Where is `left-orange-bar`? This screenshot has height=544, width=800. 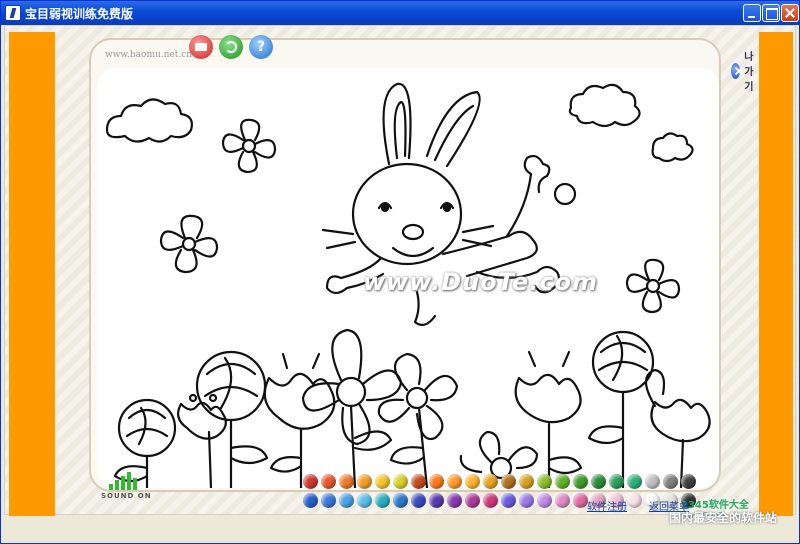 left-orange-bar is located at coordinates (32, 274).